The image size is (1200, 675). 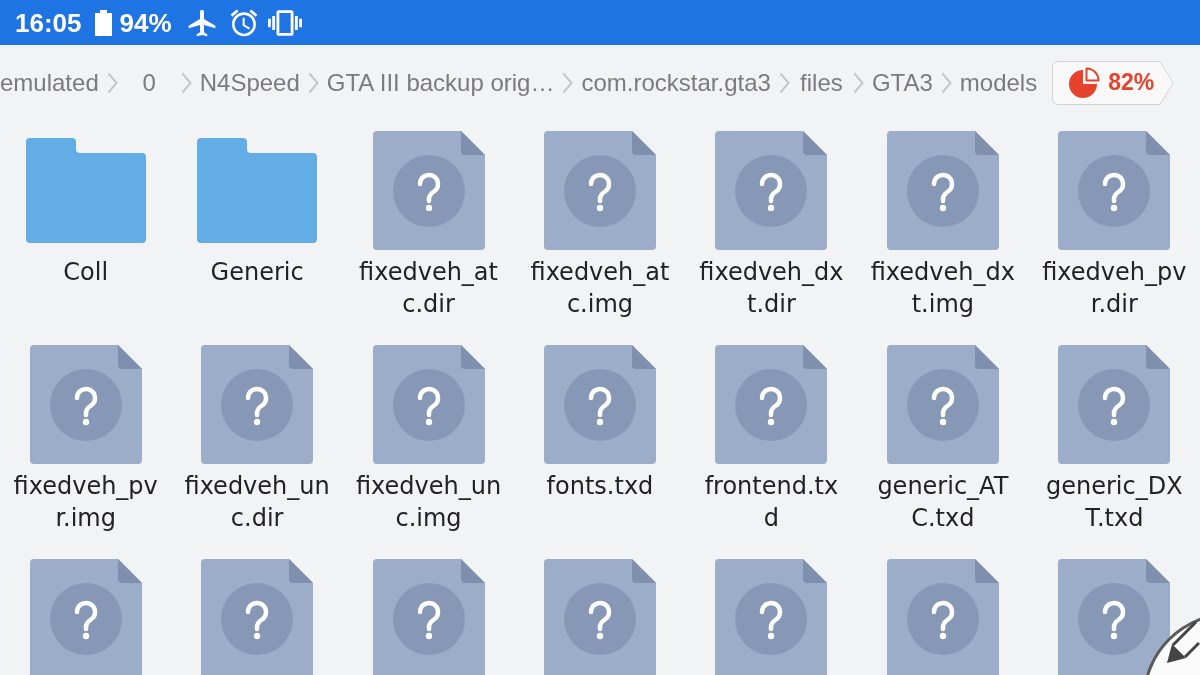 I want to click on file-name: fixedveh_pvr.img, so click(x=85, y=502).